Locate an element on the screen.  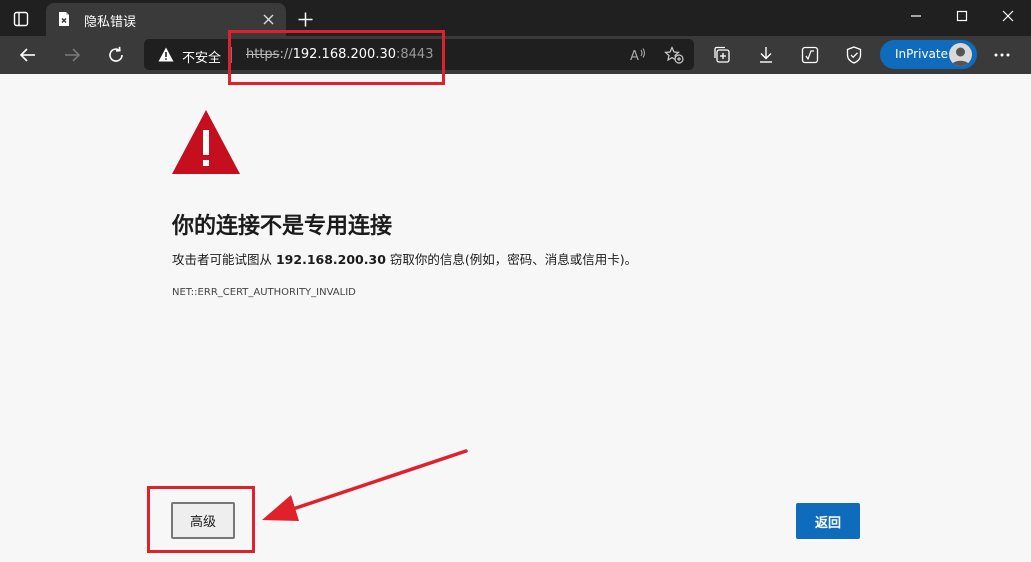
avatar is located at coordinates (960, 54).